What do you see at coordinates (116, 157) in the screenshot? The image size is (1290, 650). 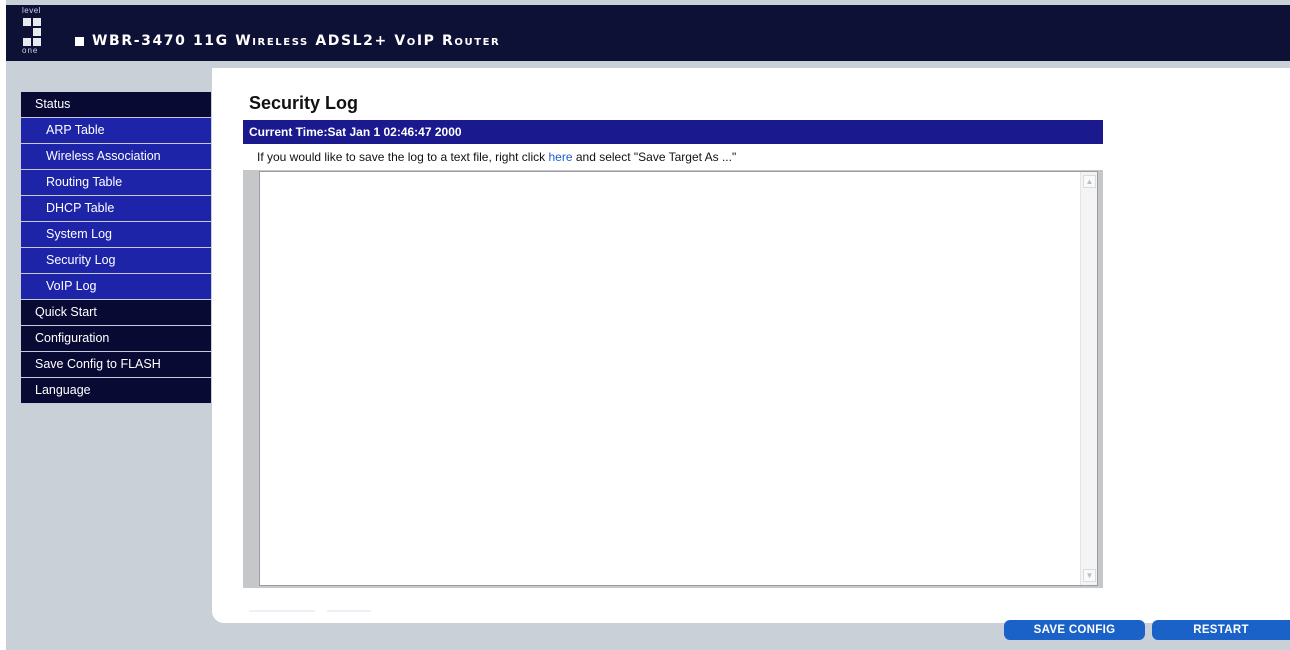 I see `sidebar-item-wireless-association: Wireless Association` at bounding box center [116, 157].